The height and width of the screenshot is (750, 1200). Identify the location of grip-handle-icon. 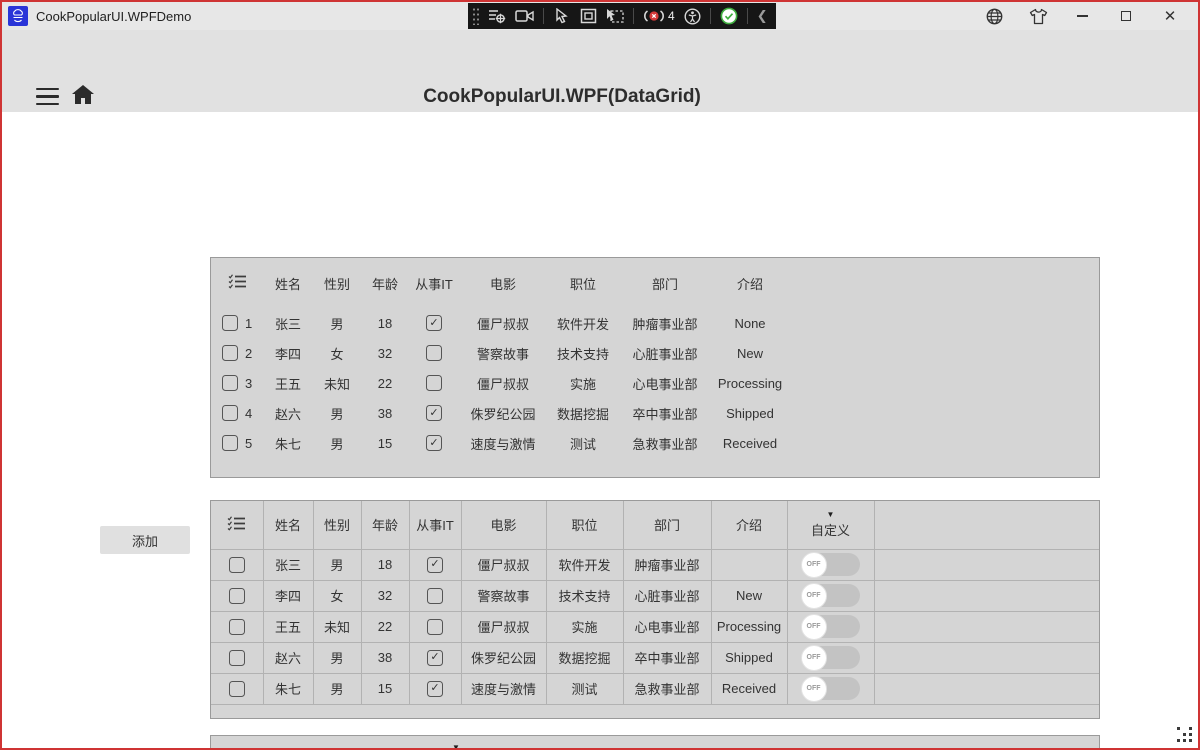
(475, 16).